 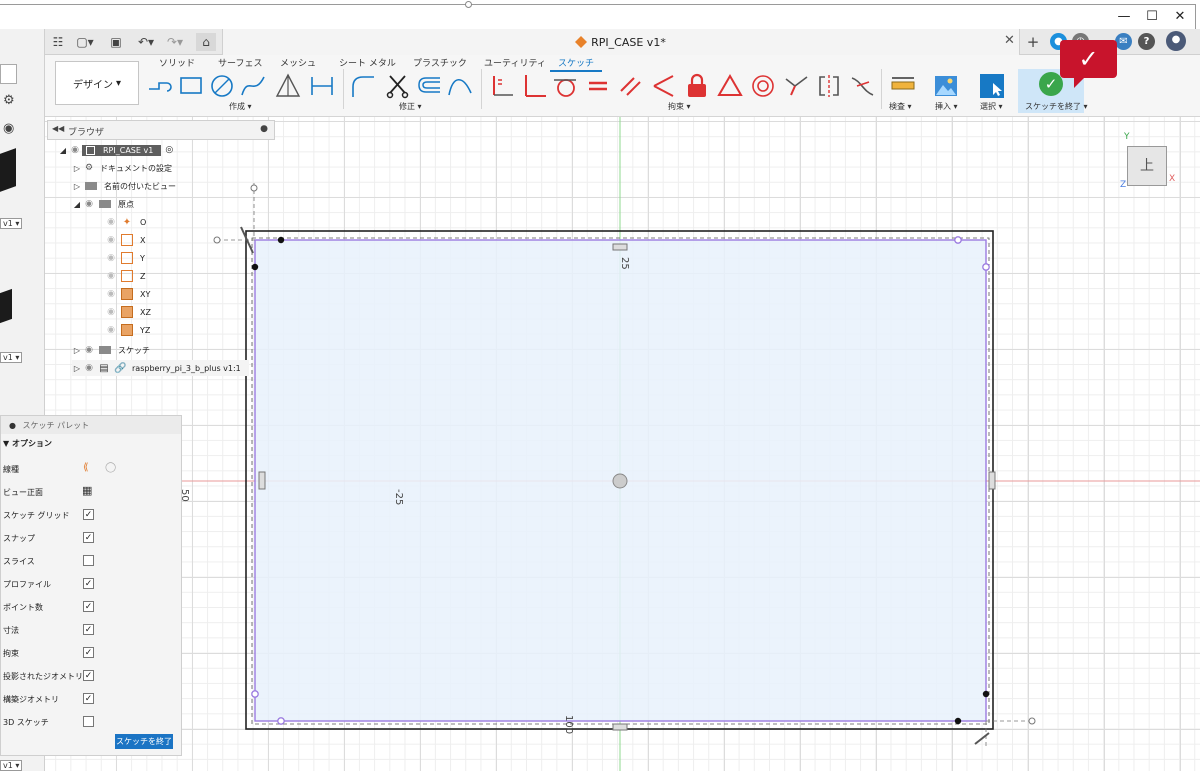 I want to click on tab-plastic: プラスチック, so click(x=440, y=62).